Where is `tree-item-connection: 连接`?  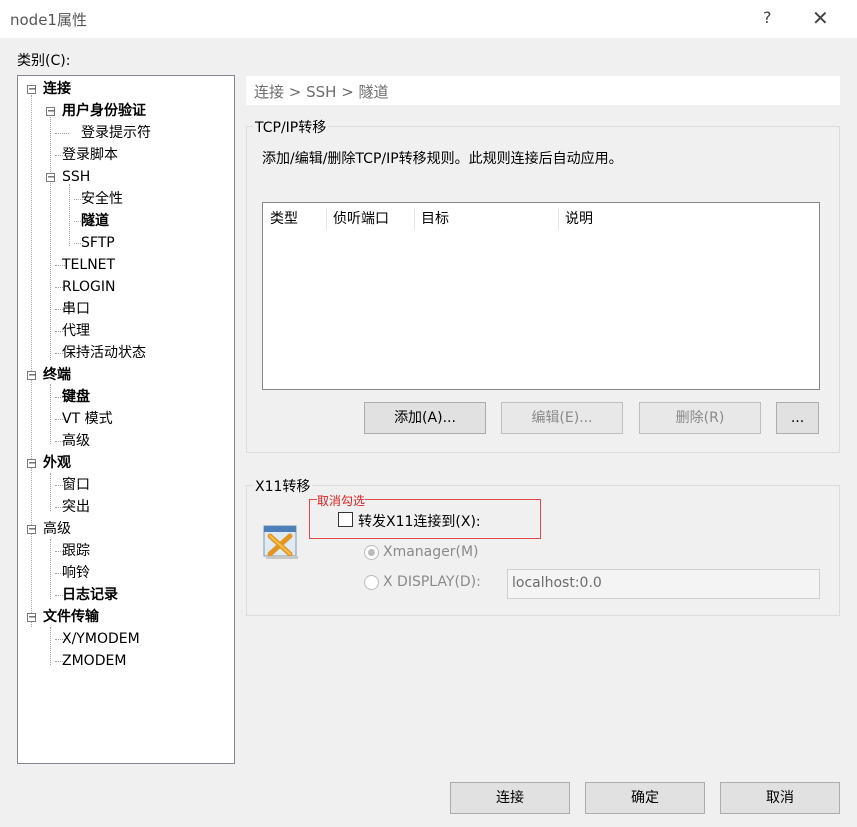
tree-item-connection: 连接 is located at coordinates (57, 89).